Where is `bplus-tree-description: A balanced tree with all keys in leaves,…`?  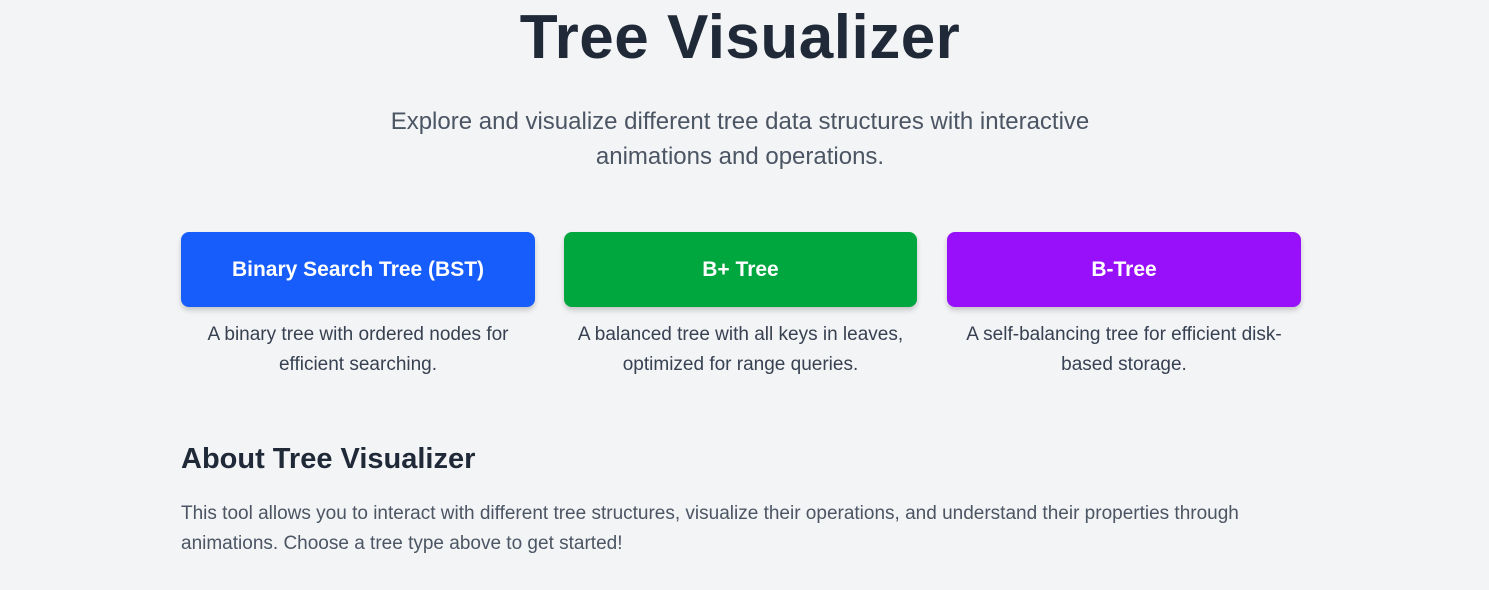
bplus-tree-description: A balanced tree with all keys in leaves,… is located at coordinates (740, 349).